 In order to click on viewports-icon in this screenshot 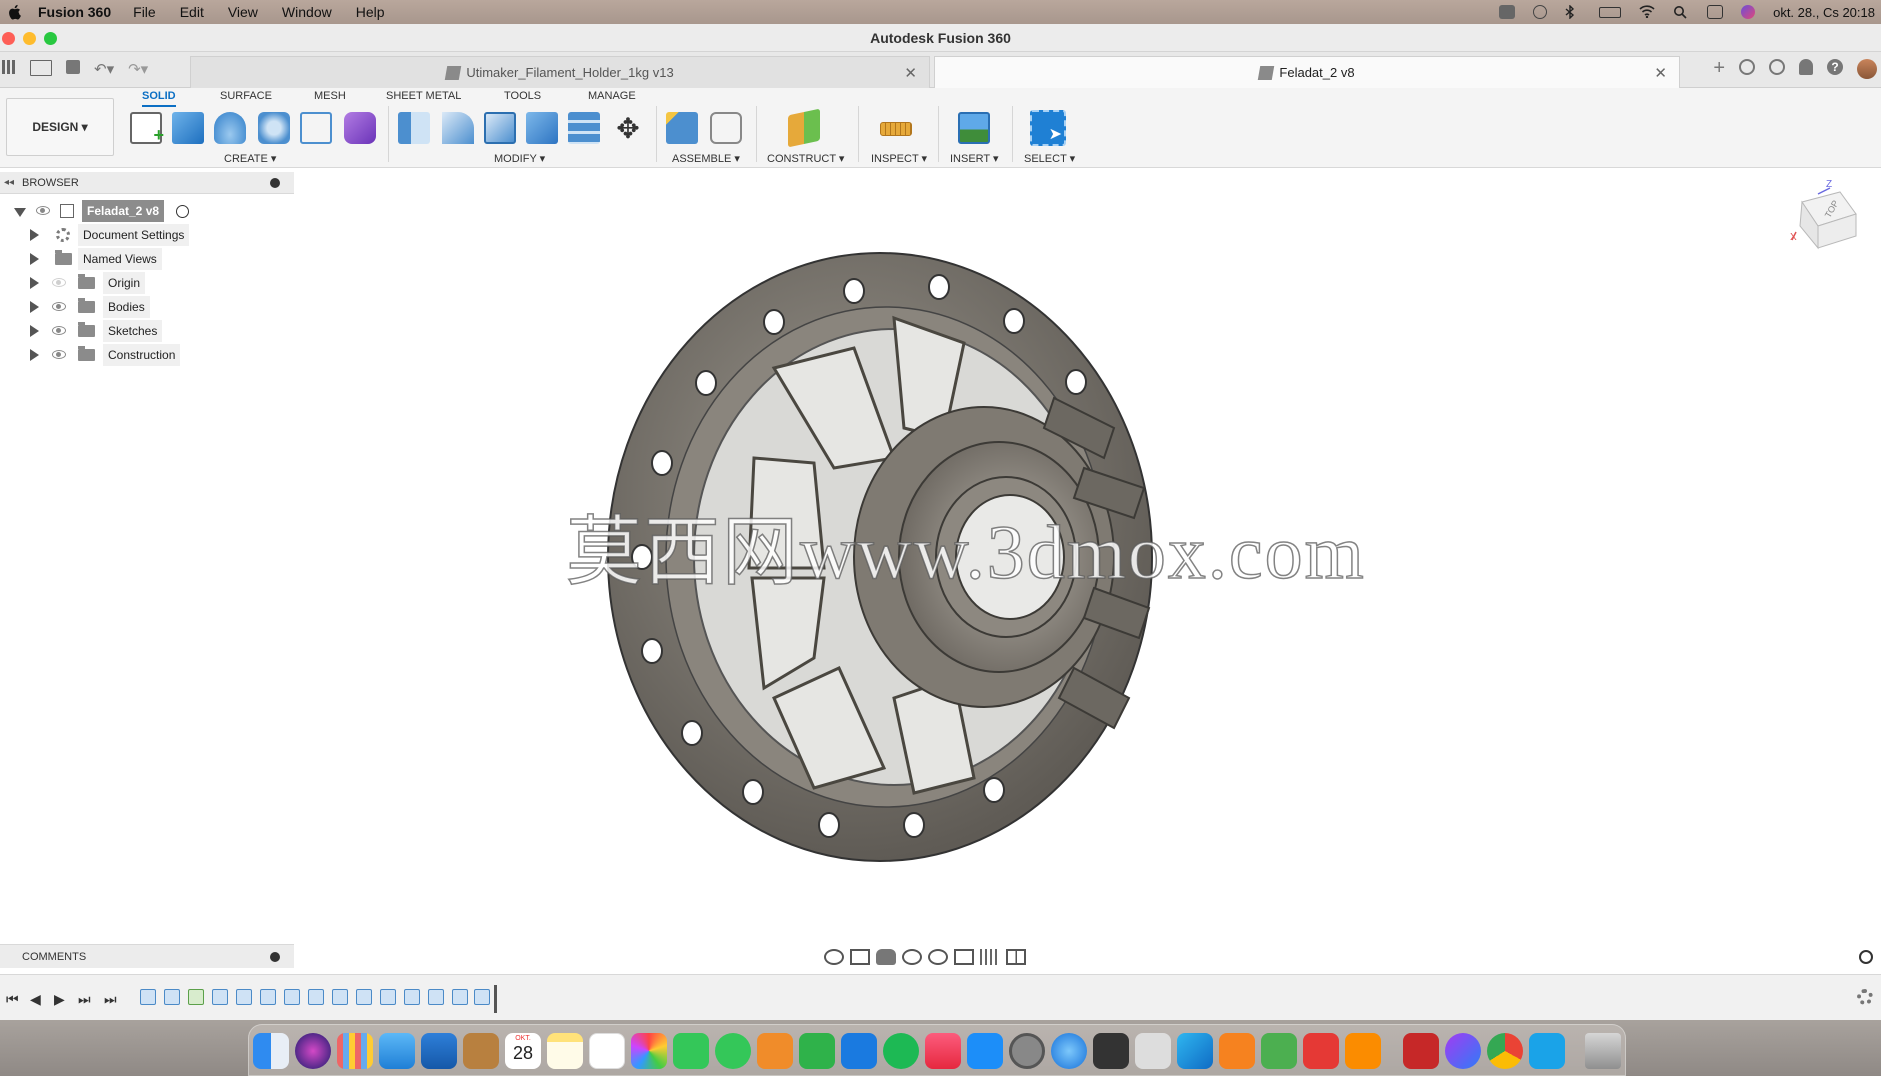, I will do `click(1016, 957)`.